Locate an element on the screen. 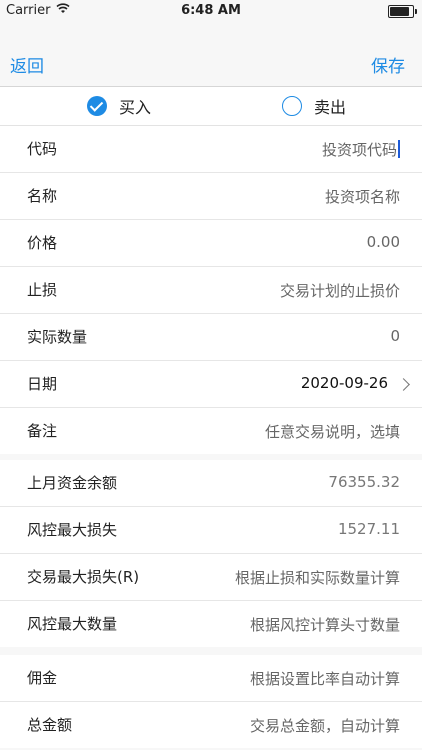 This screenshot has height=750, width=422. date-label: 日期 is located at coordinates (42, 384).